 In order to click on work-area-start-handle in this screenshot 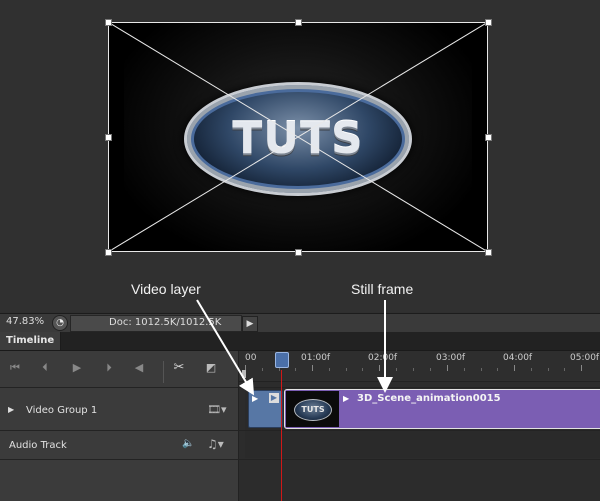, I will do `click(244, 374)`.